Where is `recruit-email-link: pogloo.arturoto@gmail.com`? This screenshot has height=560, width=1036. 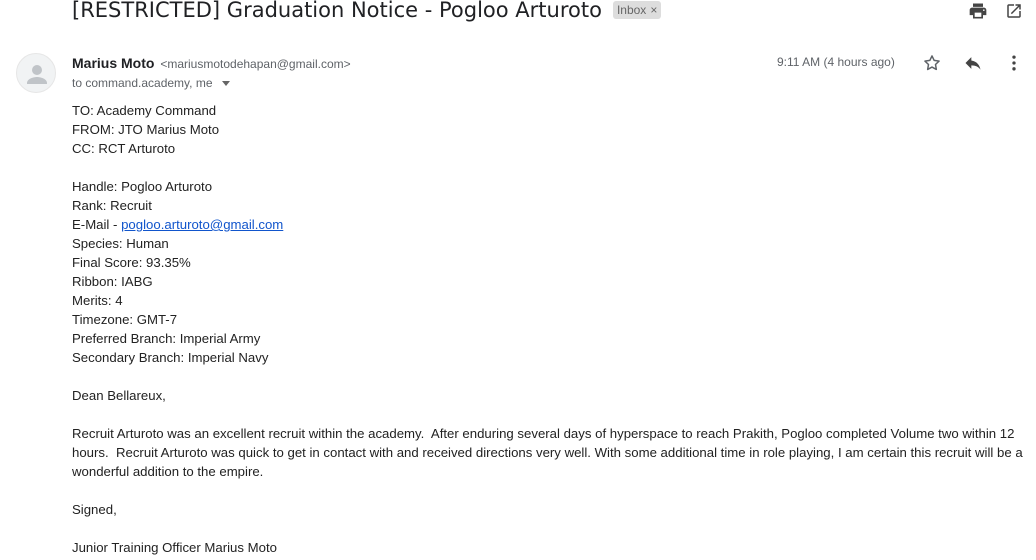 recruit-email-link: pogloo.arturoto@gmail.com is located at coordinates (202, 224).